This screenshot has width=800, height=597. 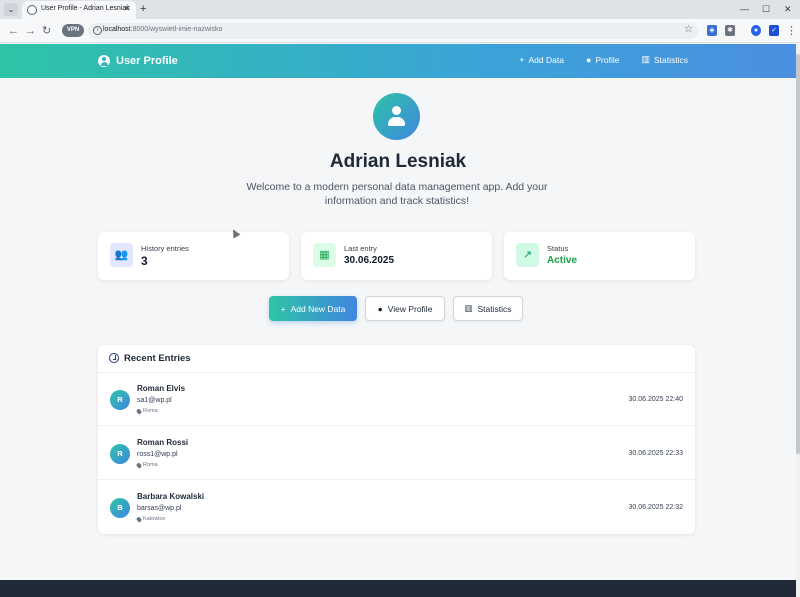 What do you see at coordinates (97, 30) in the screenshot?
I see `site-info-icon: i` at bounding box center [97, 30].